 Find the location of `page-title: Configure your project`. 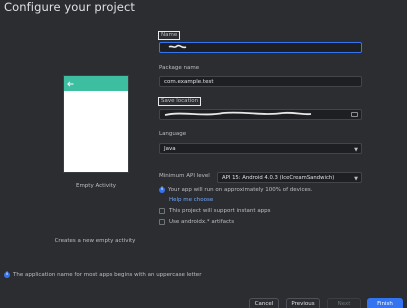

page-title: Configure your project is located at coordinates (70, 7).